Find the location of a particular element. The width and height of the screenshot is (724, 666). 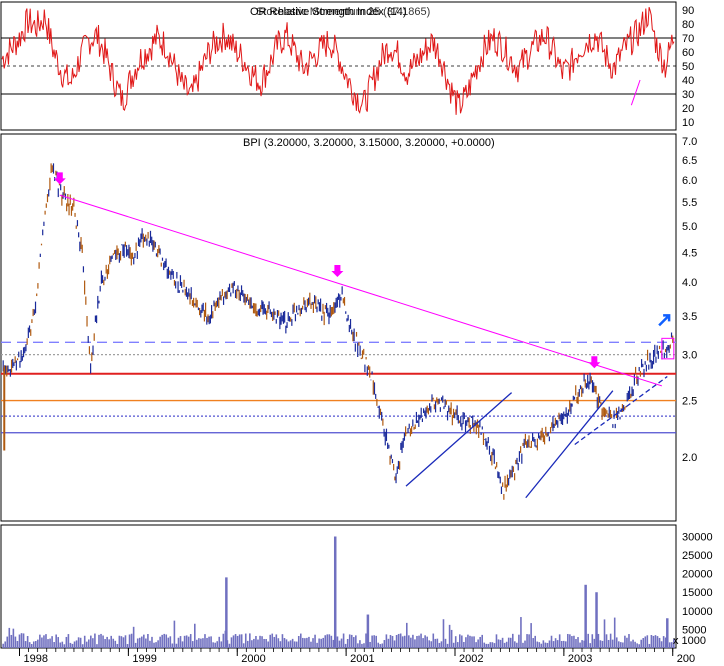

x-tick-label: 2003 is located at coordinates (580, 659).